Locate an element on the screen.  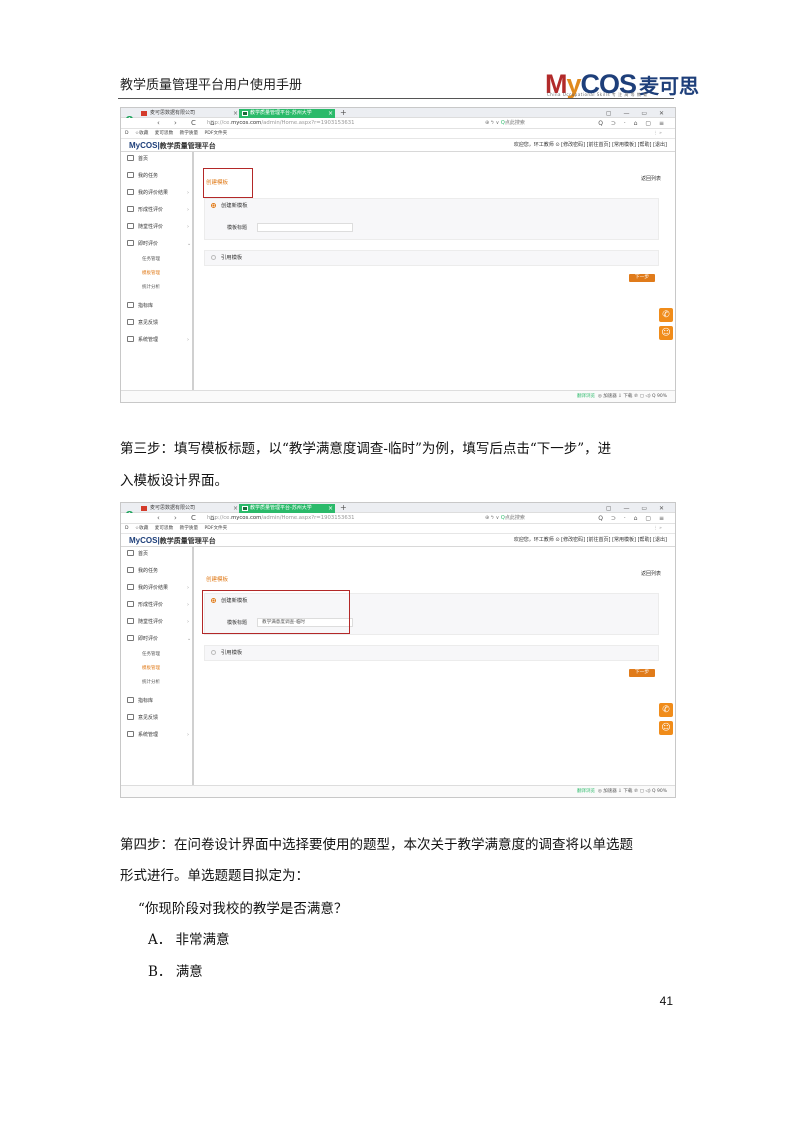
app-platform-name: 教学质量管理平台 is located at coordinates (187, 146).